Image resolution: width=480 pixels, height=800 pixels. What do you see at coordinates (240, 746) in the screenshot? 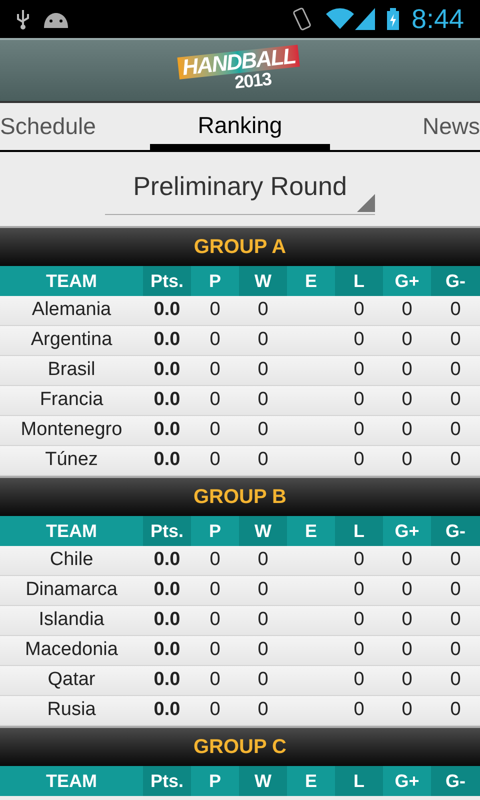
I see `group-title: GROUP C` at bounding box center [240, 746].